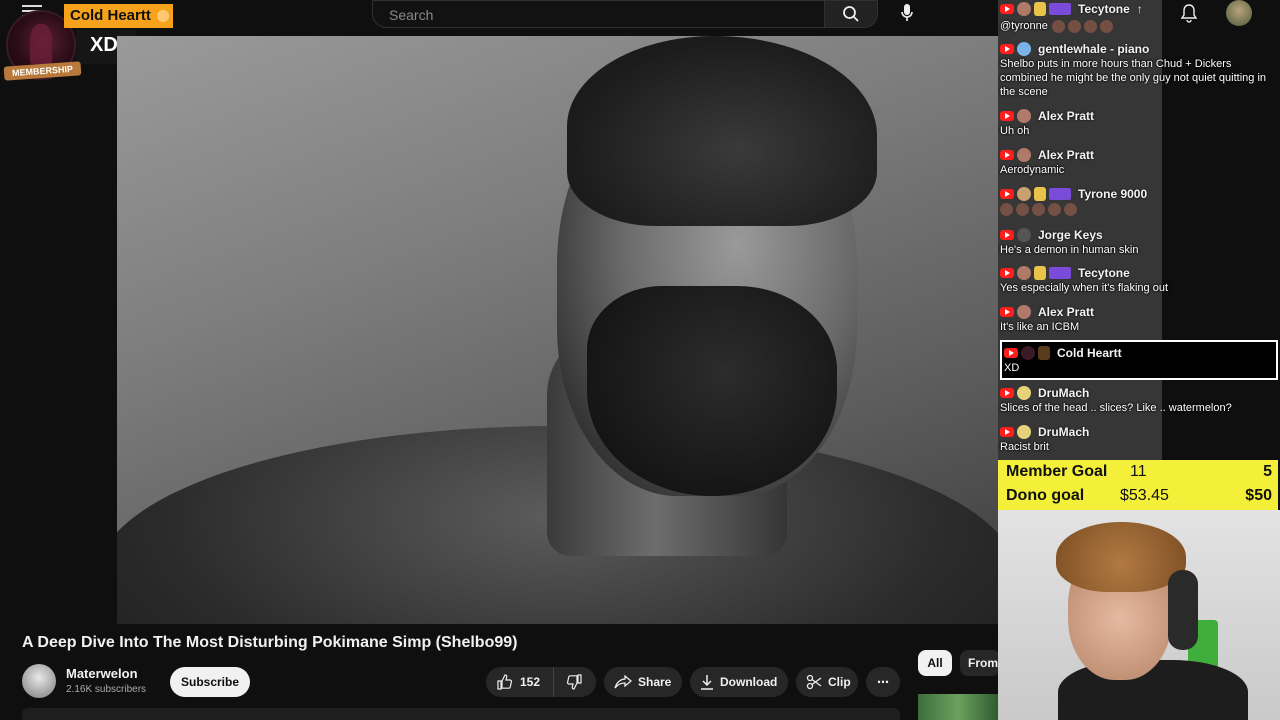 This screenshot has height=720, width=1280. I want to click on chat-text: He's a demon in human skin, so click(1069, 250).